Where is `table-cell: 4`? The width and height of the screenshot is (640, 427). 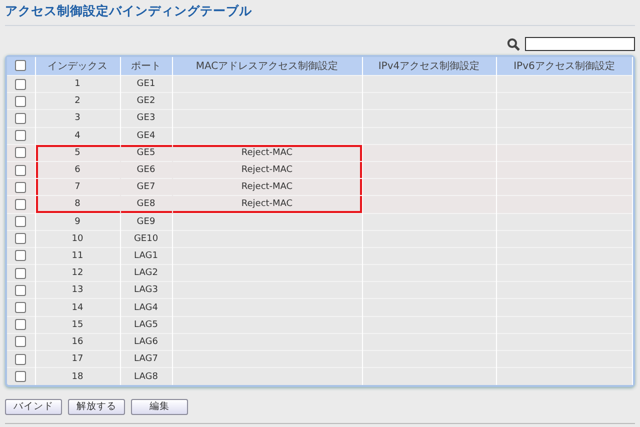 table-cell: 4 is located at coordinates (77, 135).